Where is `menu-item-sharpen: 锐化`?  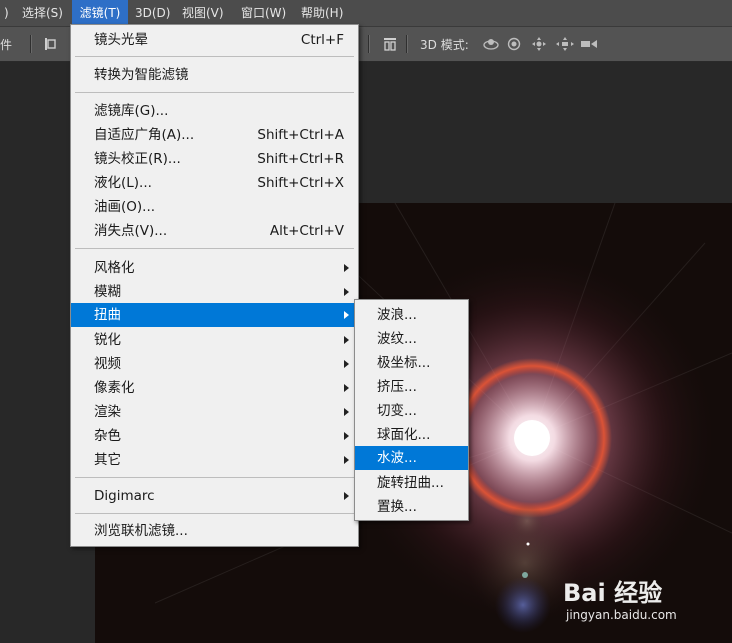 menu-item-sharpen: 锐化 is located at coordinates (214, 340).